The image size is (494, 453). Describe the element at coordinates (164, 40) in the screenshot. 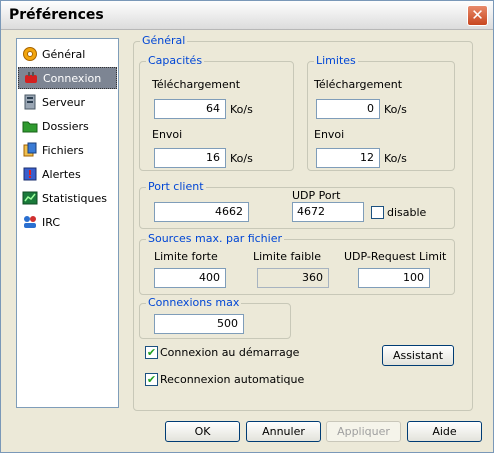

I see `general-legend: Général` at that location.